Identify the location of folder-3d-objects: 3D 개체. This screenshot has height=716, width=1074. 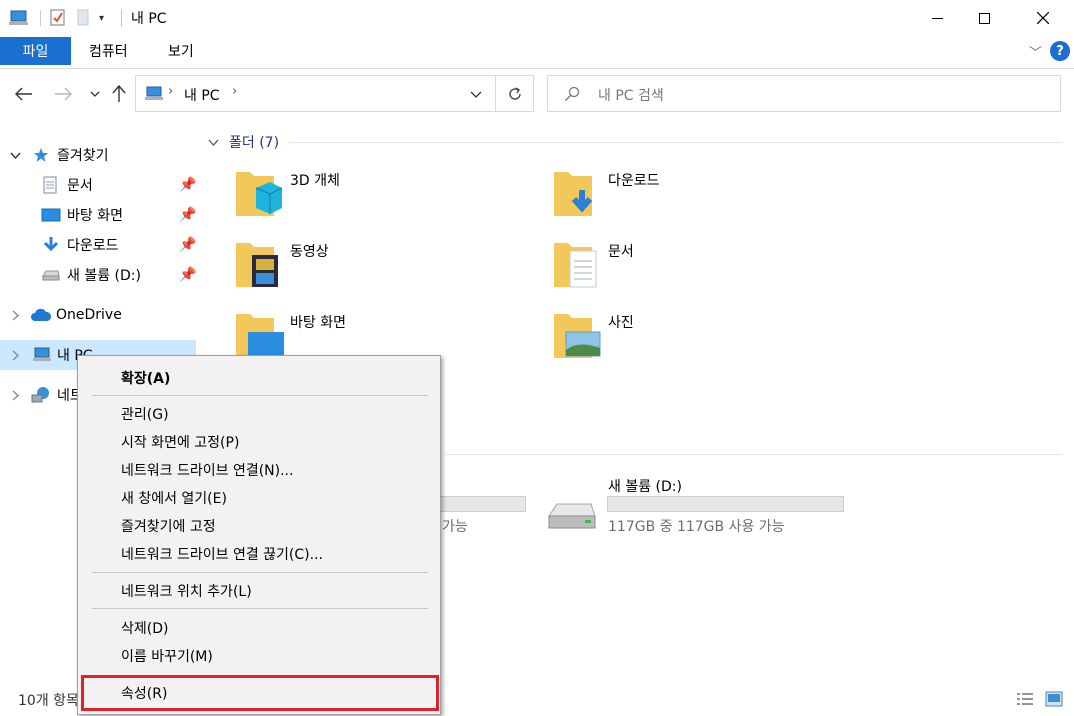
(384, 196).